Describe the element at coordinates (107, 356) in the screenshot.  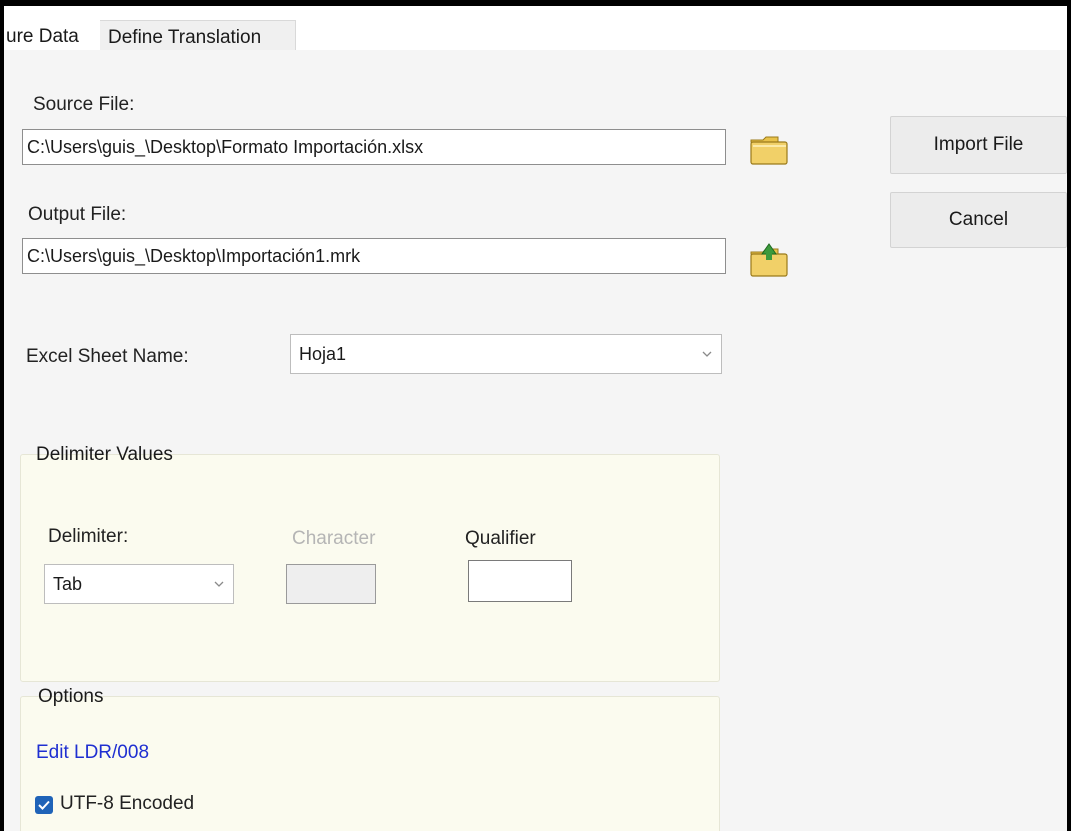
I see `excel-sheet-label: Excel Sheet Name:` at that location.